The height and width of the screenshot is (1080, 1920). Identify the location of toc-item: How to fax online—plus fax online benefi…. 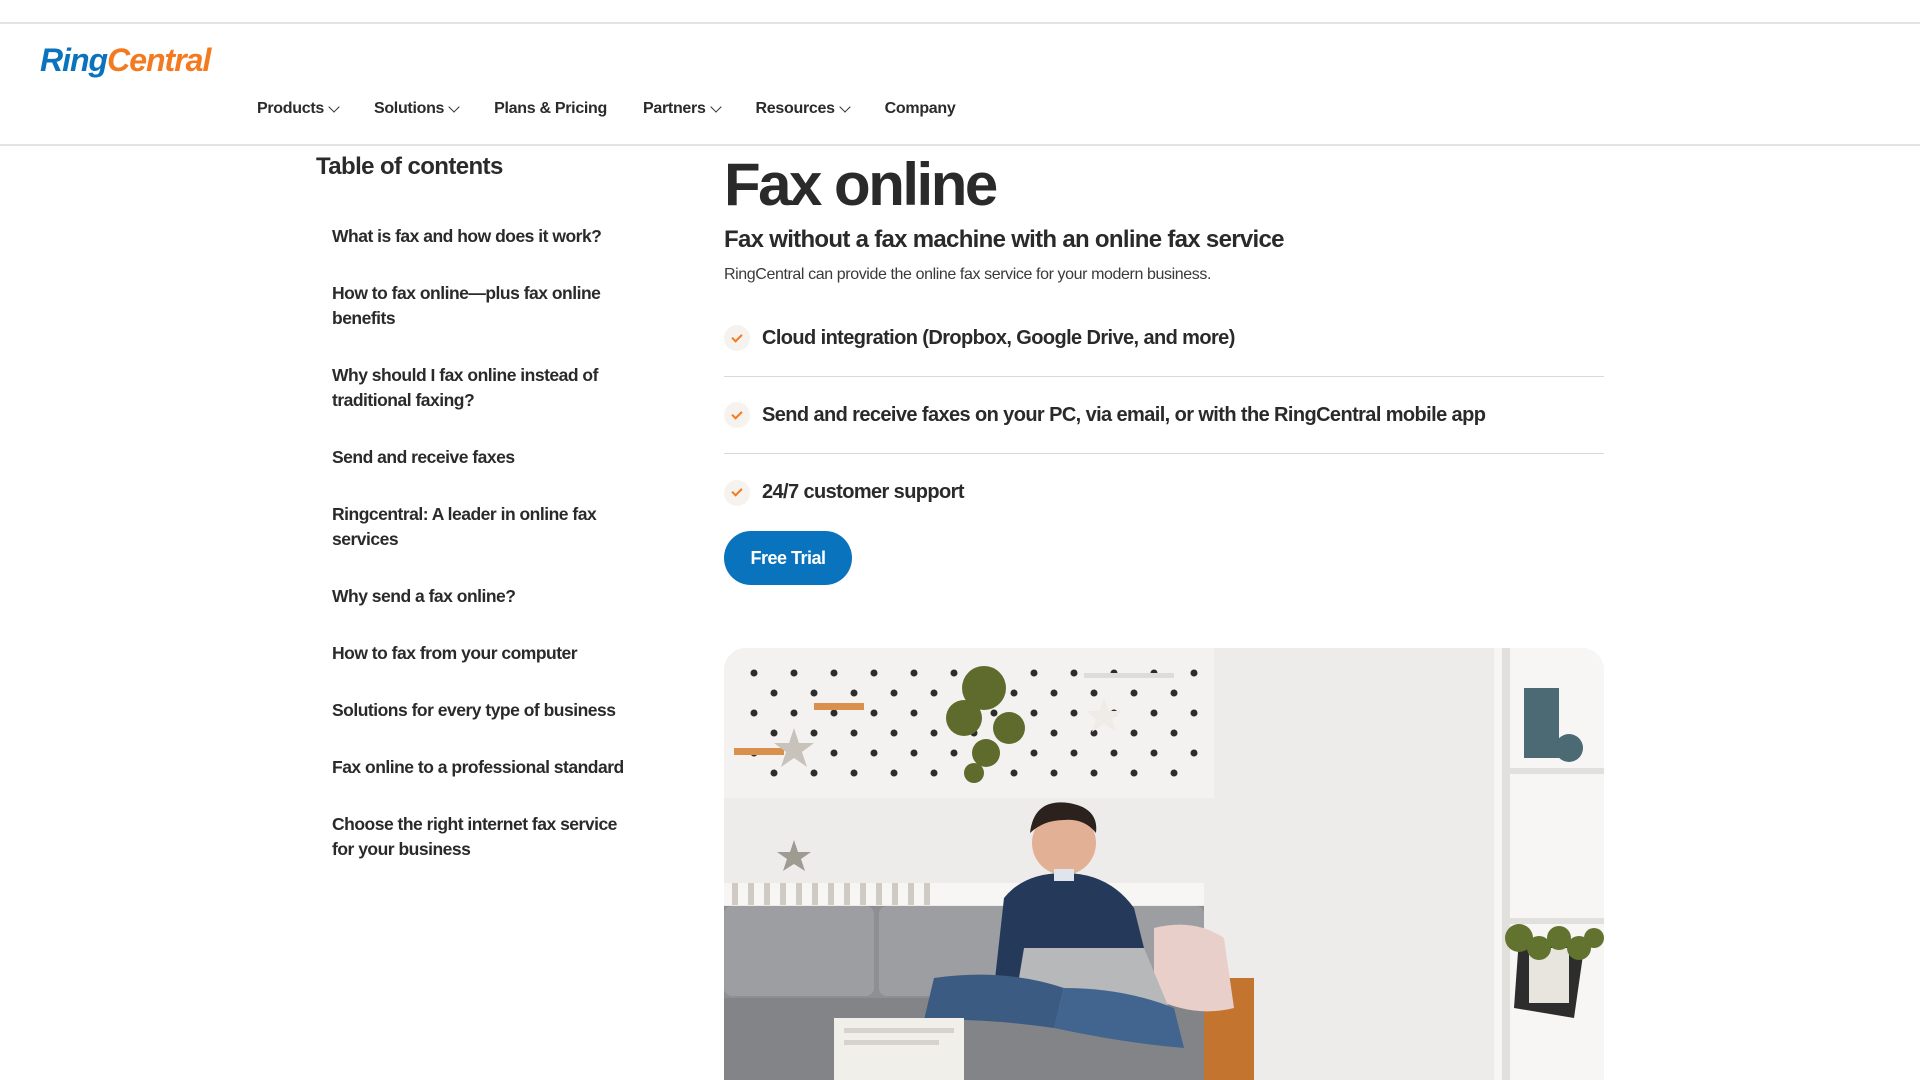
(482, 306).